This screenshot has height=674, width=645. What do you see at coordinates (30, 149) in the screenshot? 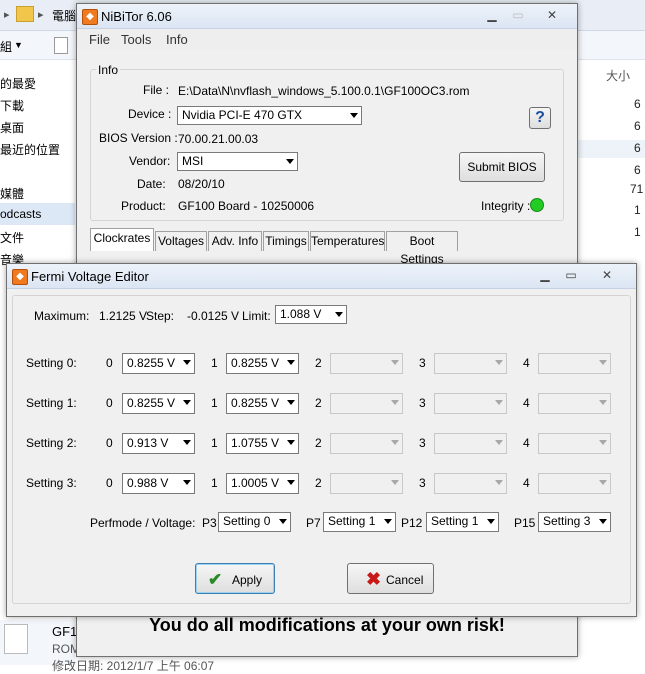
I see `nav-item-recent: 最近的位置` at bounding box center [30, 149].